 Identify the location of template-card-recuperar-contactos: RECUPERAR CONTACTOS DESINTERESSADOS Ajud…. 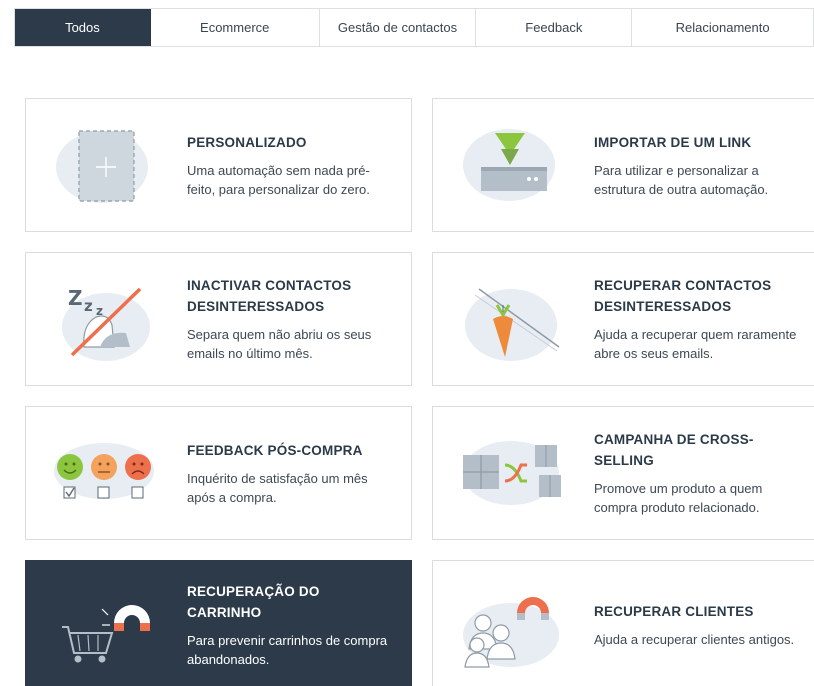
(623, 319).